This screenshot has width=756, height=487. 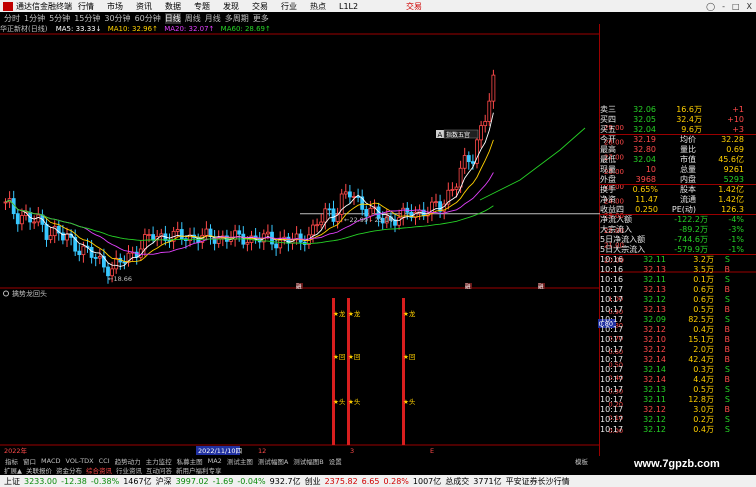 I want to click on nav-tab-5: 互动问答, so click(x=159, y=470).